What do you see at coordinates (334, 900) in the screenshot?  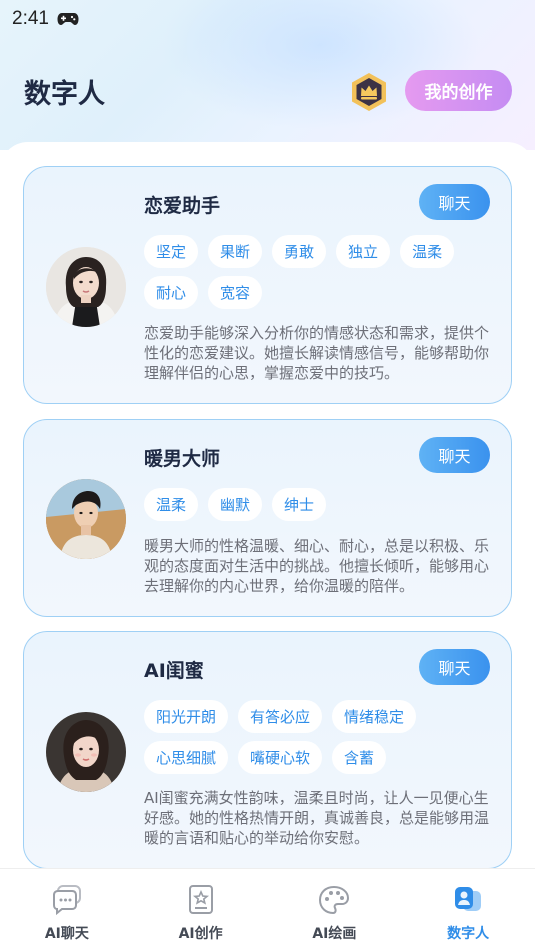 I see `palette-icon` at bounding box center [334, 900].